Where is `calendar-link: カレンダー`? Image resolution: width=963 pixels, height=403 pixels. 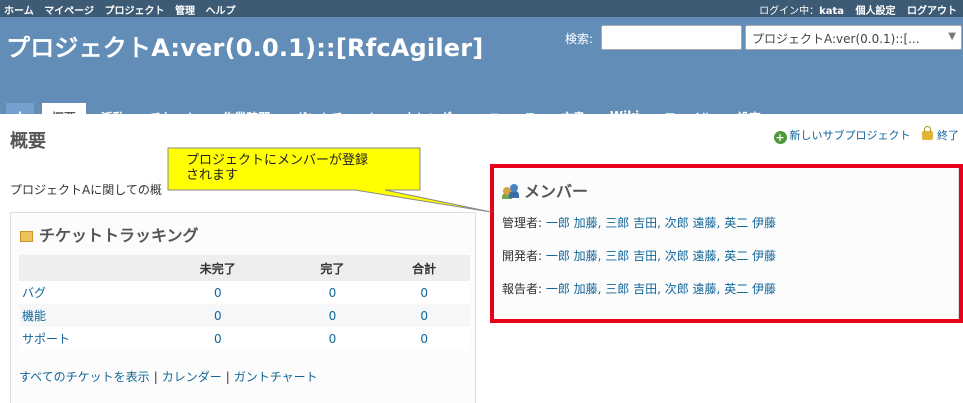
calendar-link: カレンダー is located at coordinates (192, 377).